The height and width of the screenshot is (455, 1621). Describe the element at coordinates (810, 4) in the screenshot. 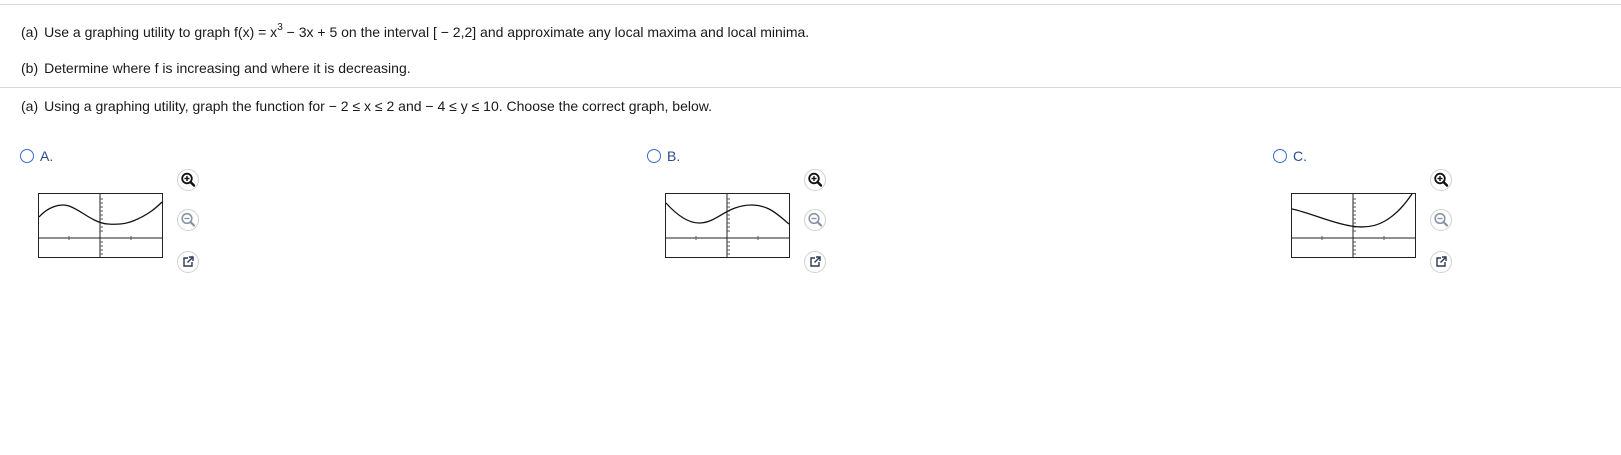

I see `top-divider` at that location.